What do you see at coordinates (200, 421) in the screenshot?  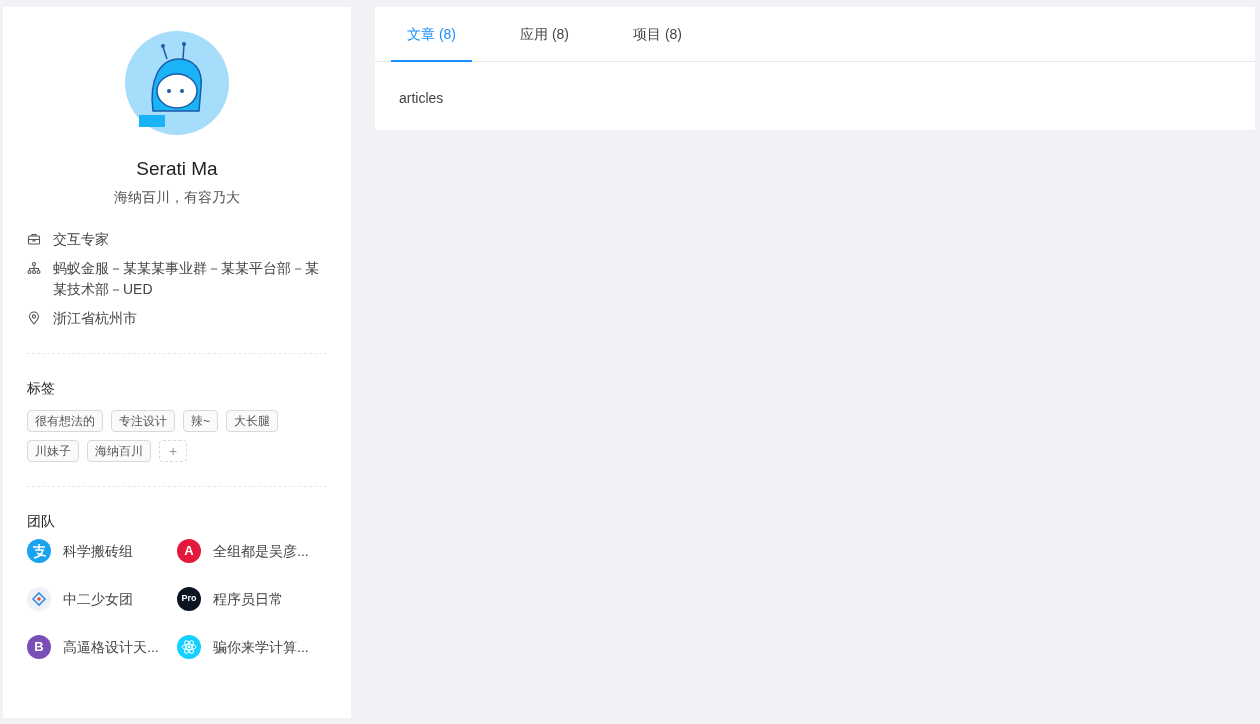 I see `tag: 辣~` at bounding box center [200, 421].